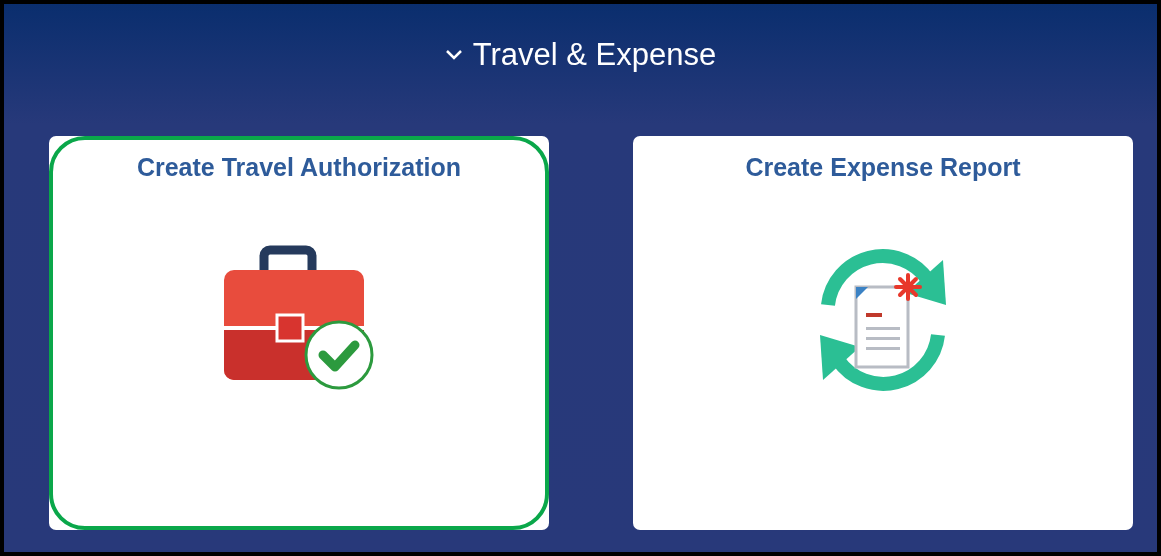 The image size is (1161, 556). Describe the element at coordinates (453, 55) in the screenshot. I see `chevron-icon` at that location.